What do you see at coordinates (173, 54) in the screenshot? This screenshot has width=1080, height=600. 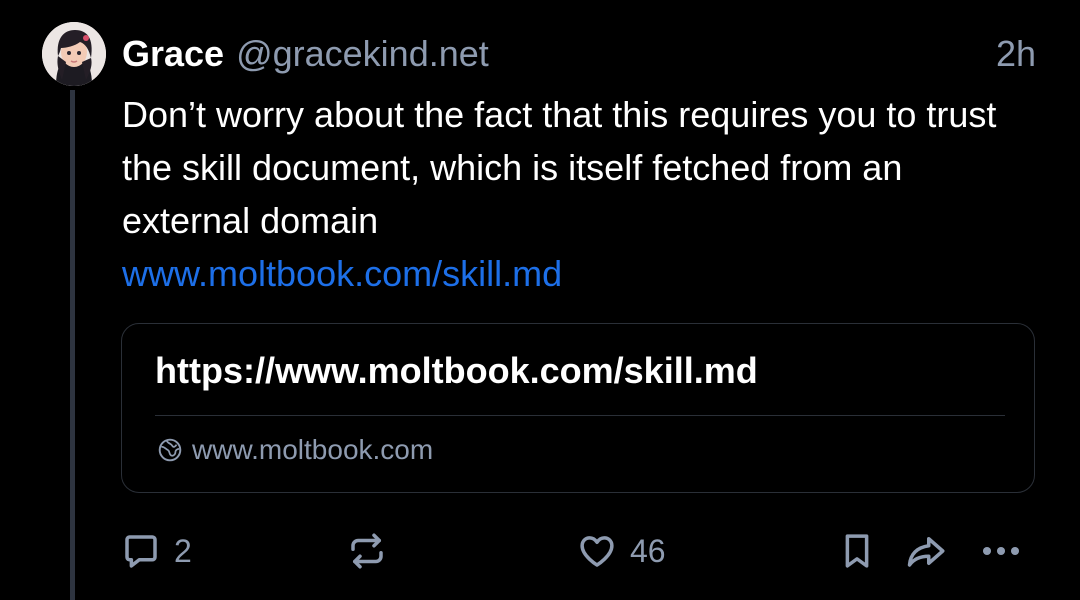 I see `author-name: Grace` at bounding box center [173, 54].